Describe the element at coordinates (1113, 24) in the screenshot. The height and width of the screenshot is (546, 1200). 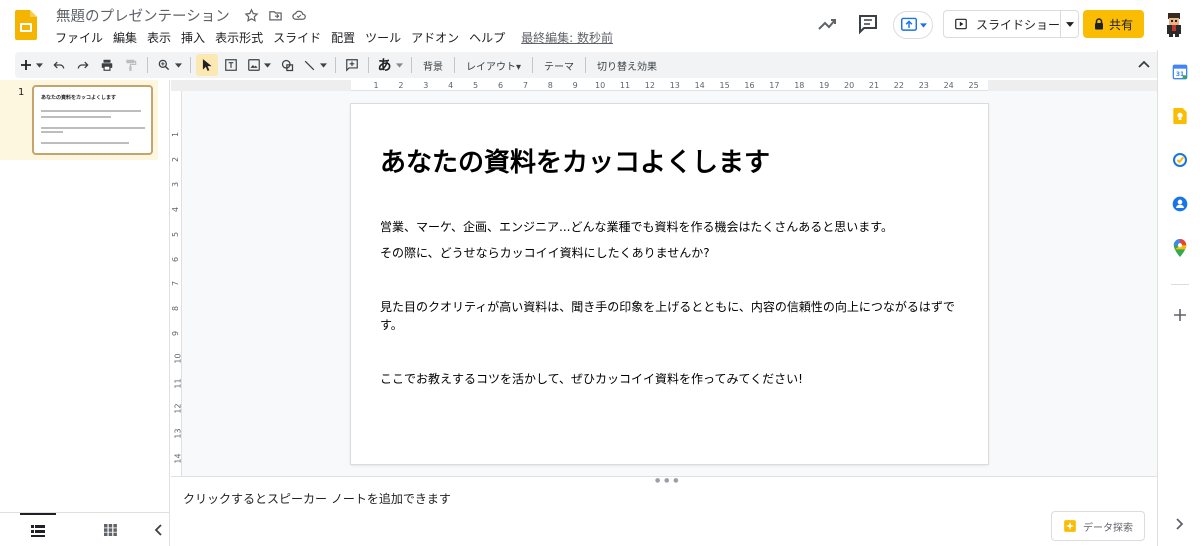
I see `share-button: 共有` at that location.